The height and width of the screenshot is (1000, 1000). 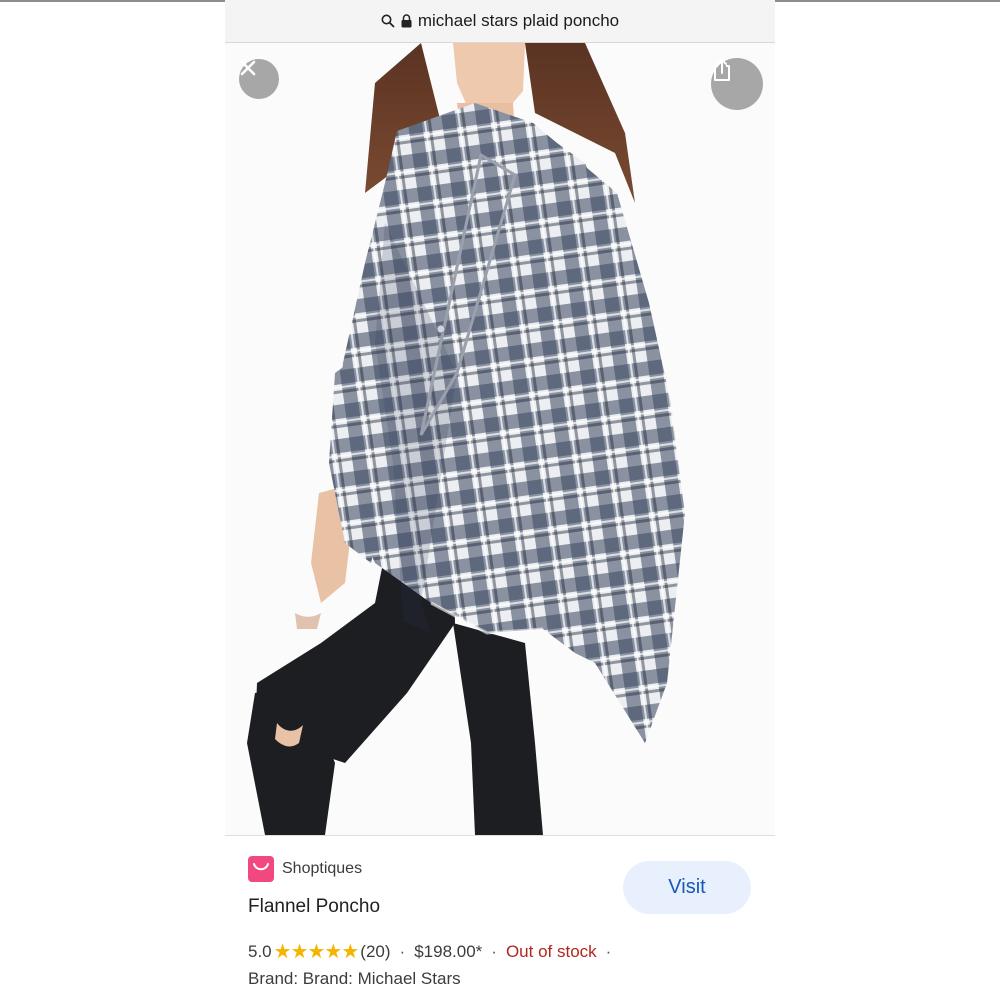 I want to click on search-query-text: michael stars plaid poncho, so click(x=518, y=20).